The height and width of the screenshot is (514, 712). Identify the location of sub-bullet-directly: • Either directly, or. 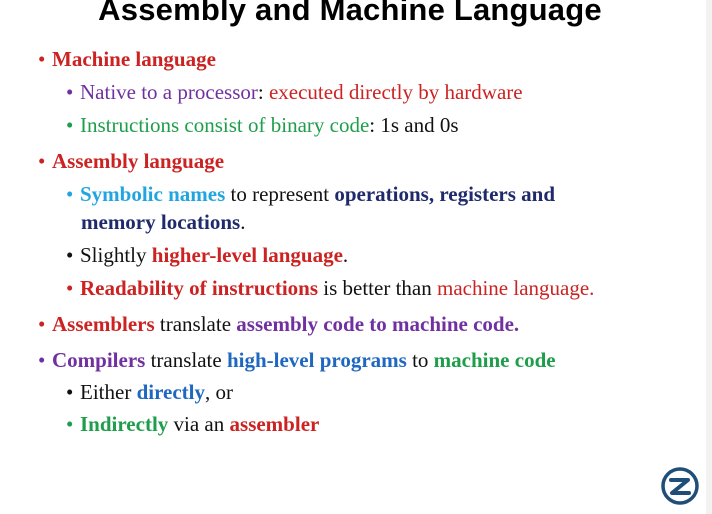
(149, 392).